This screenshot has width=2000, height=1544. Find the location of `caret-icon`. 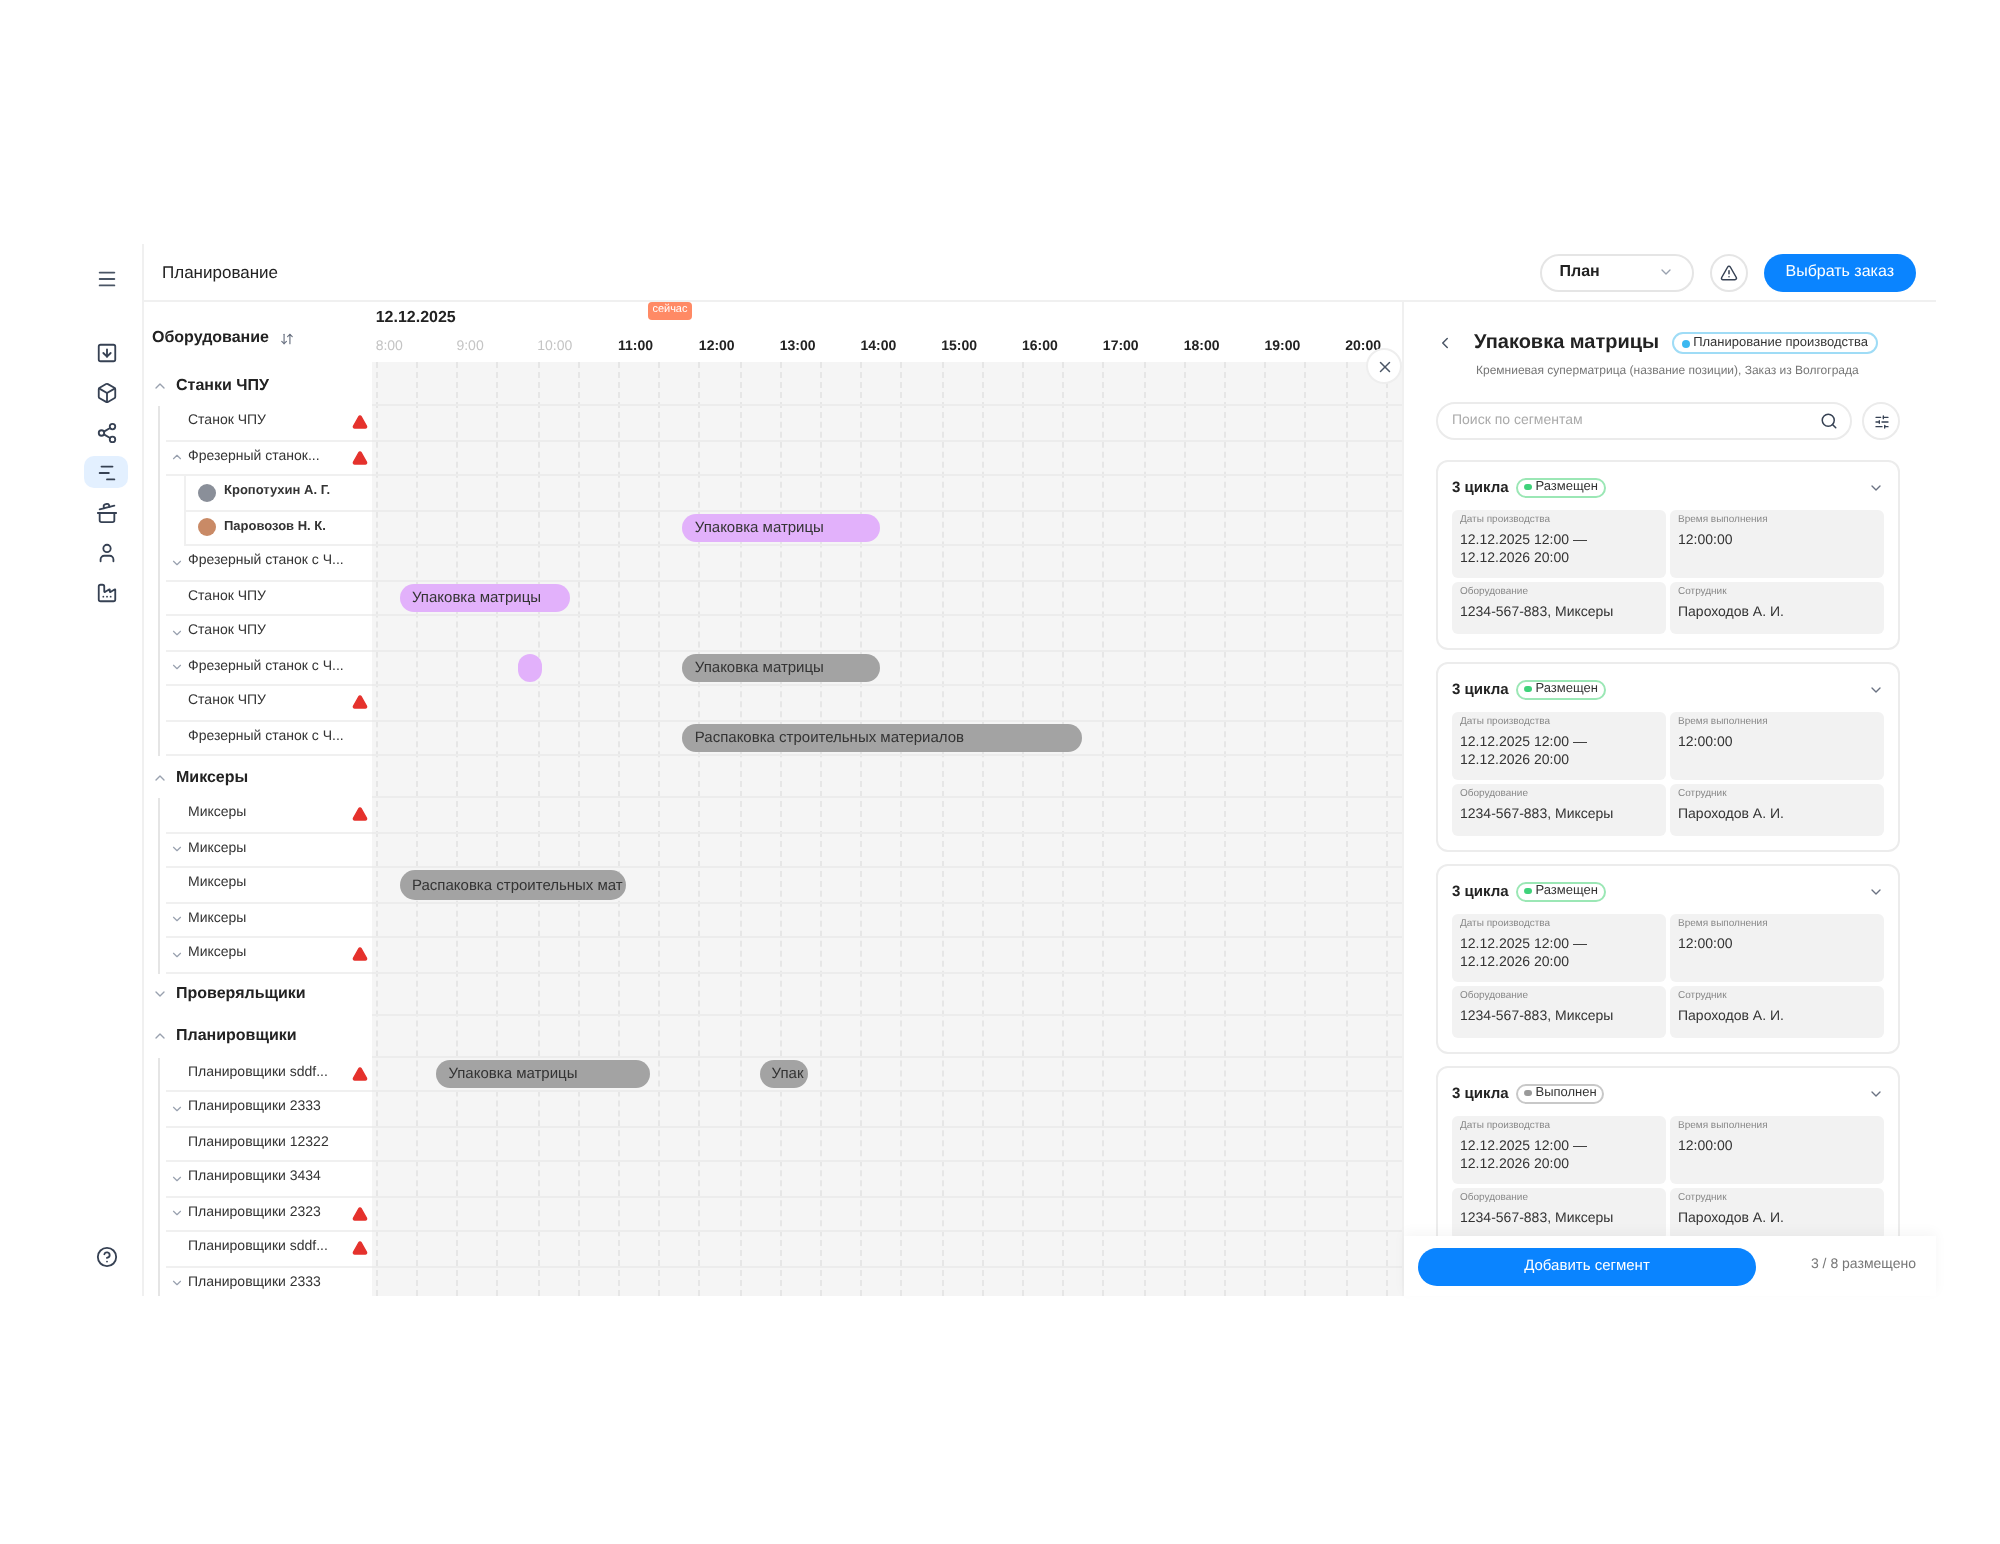

caret-icon is located at coordinates (1665, 272).